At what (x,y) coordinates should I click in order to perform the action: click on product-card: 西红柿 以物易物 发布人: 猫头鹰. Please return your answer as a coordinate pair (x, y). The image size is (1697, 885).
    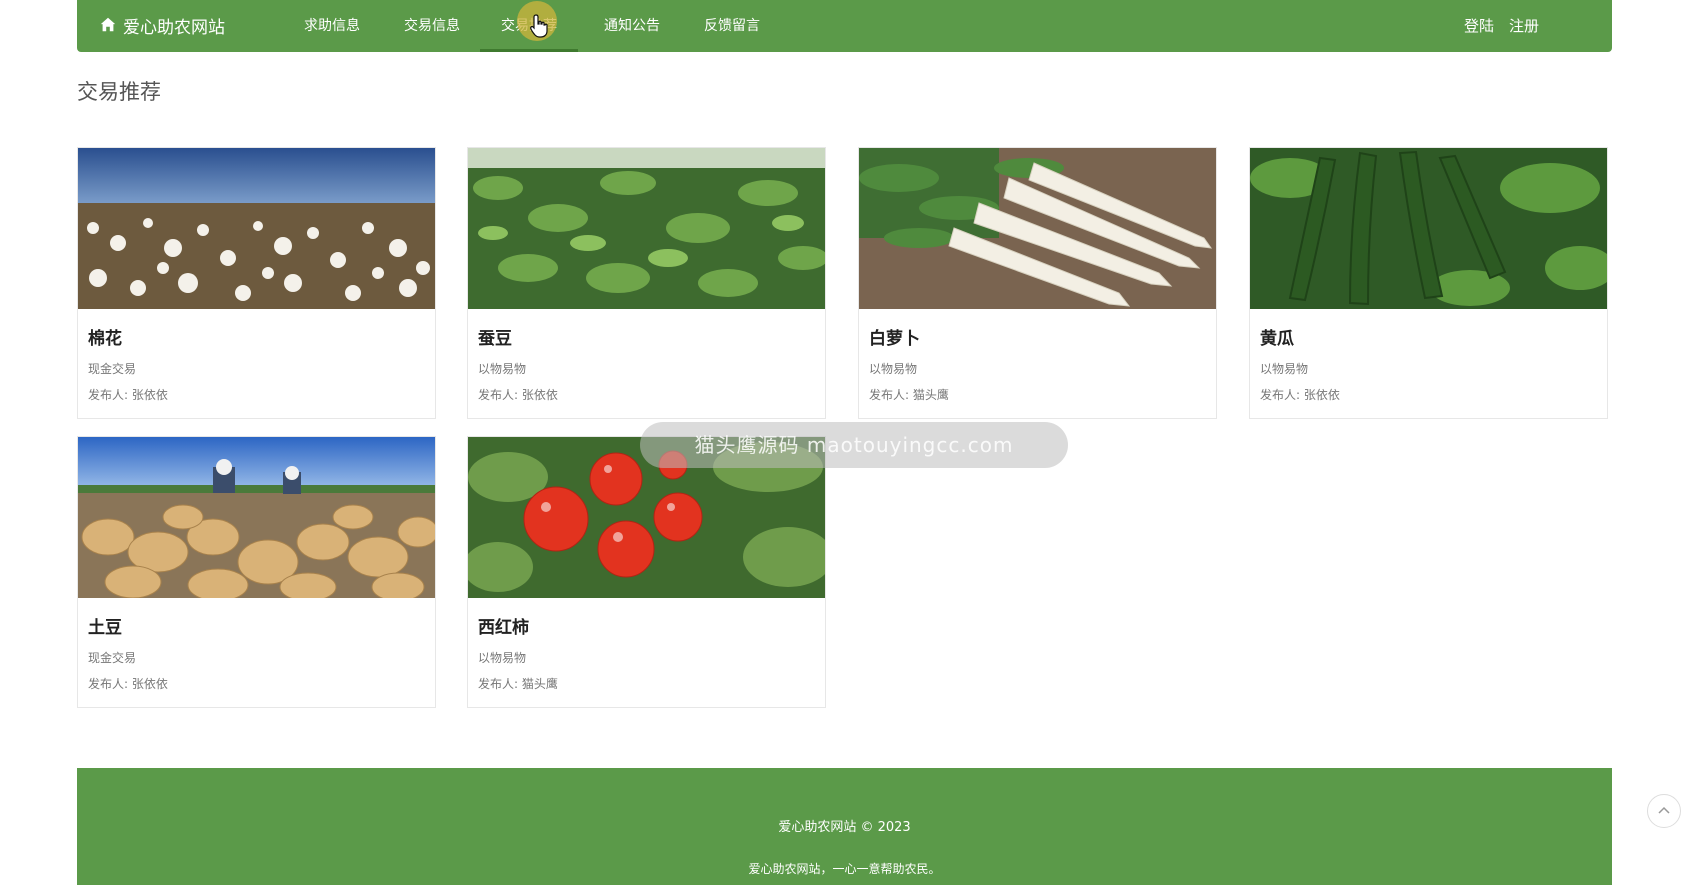
    Looking at the image, I should click on (646, 572).